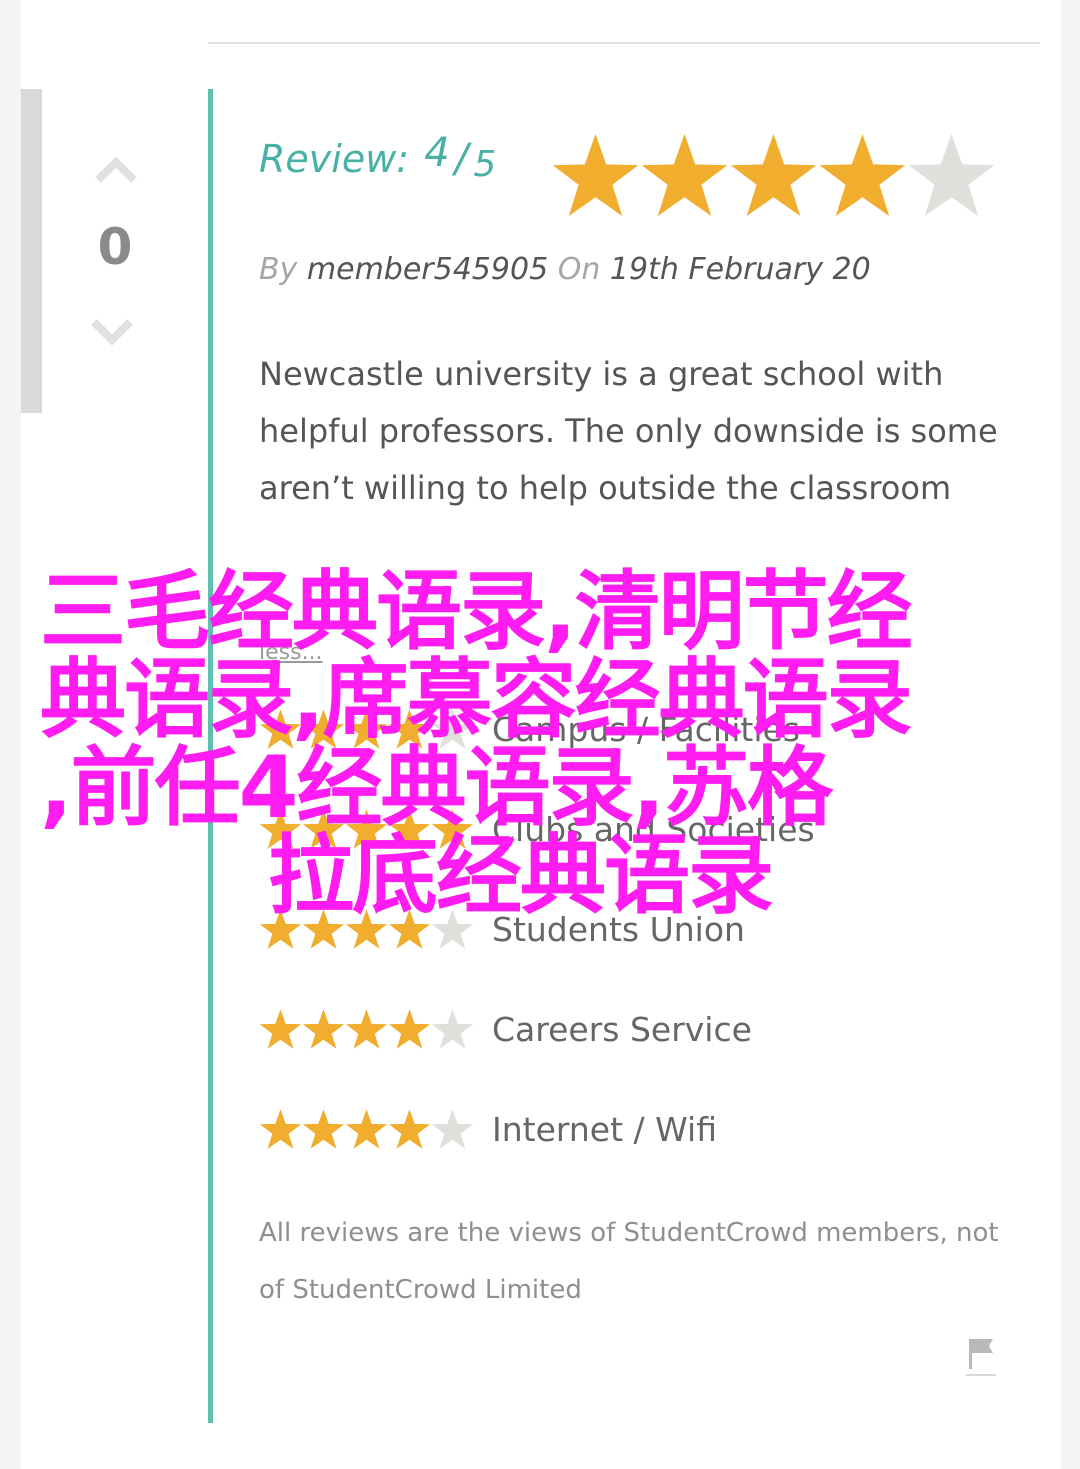  Describe the element at coordinates (622, 1029) in the screenshot. I see `rating-label: Careers Service` at that location.